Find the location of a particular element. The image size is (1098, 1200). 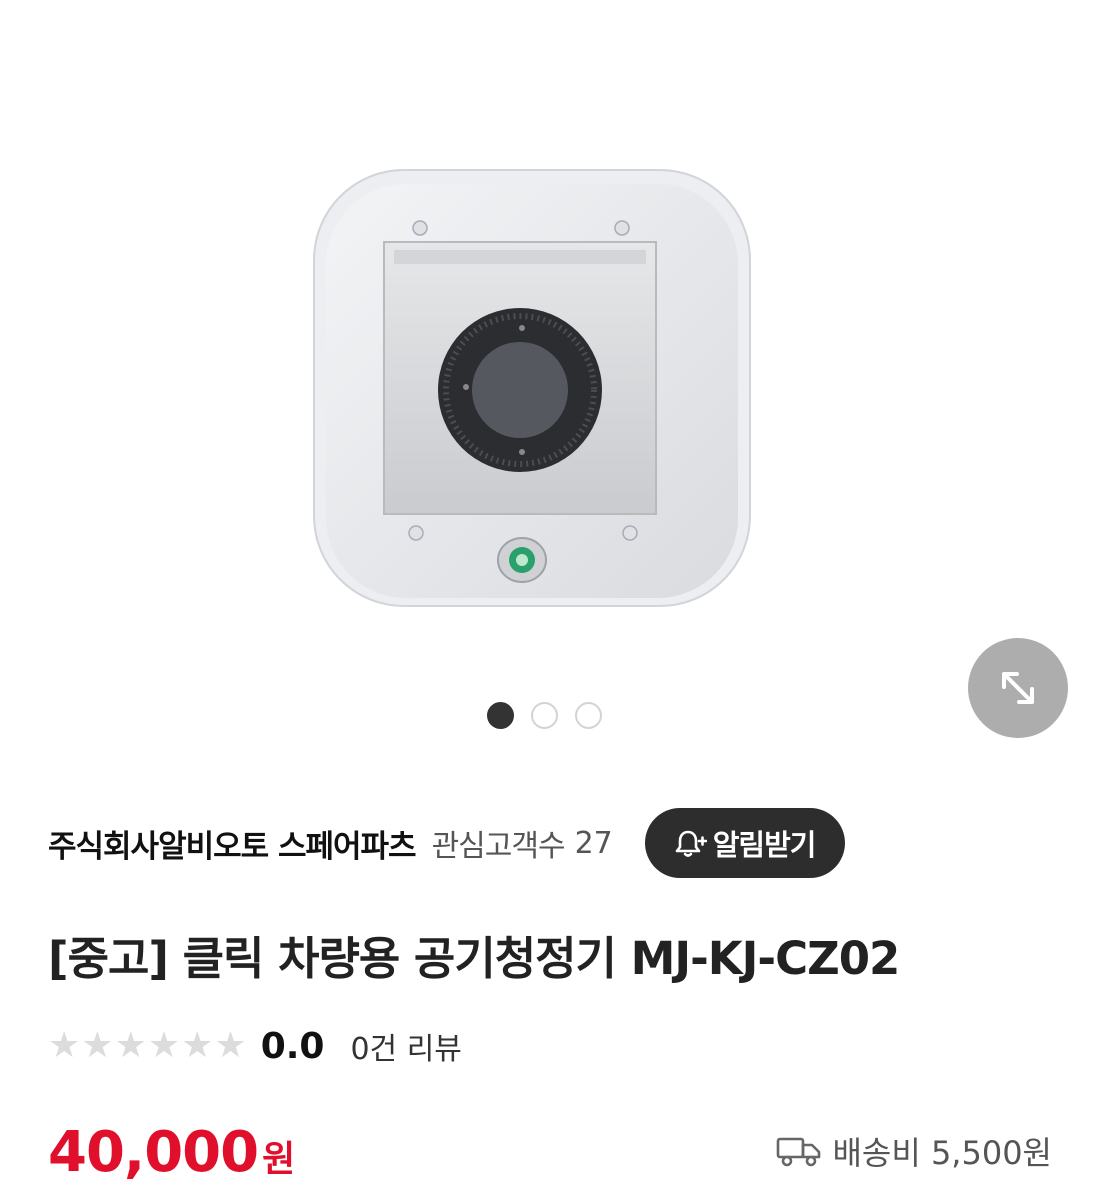

alert-button-label: 알림받기 is located at coordinates (764, 845).